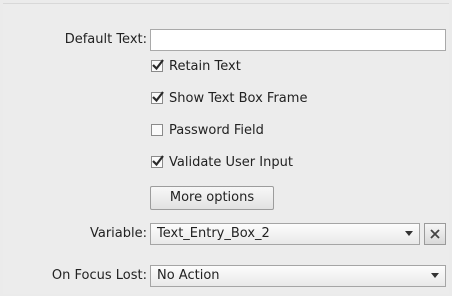 The width and height of the screenshot is (452, 296). I want to click on variable-value: Text_Entry_Box_2, so click(213, 233).